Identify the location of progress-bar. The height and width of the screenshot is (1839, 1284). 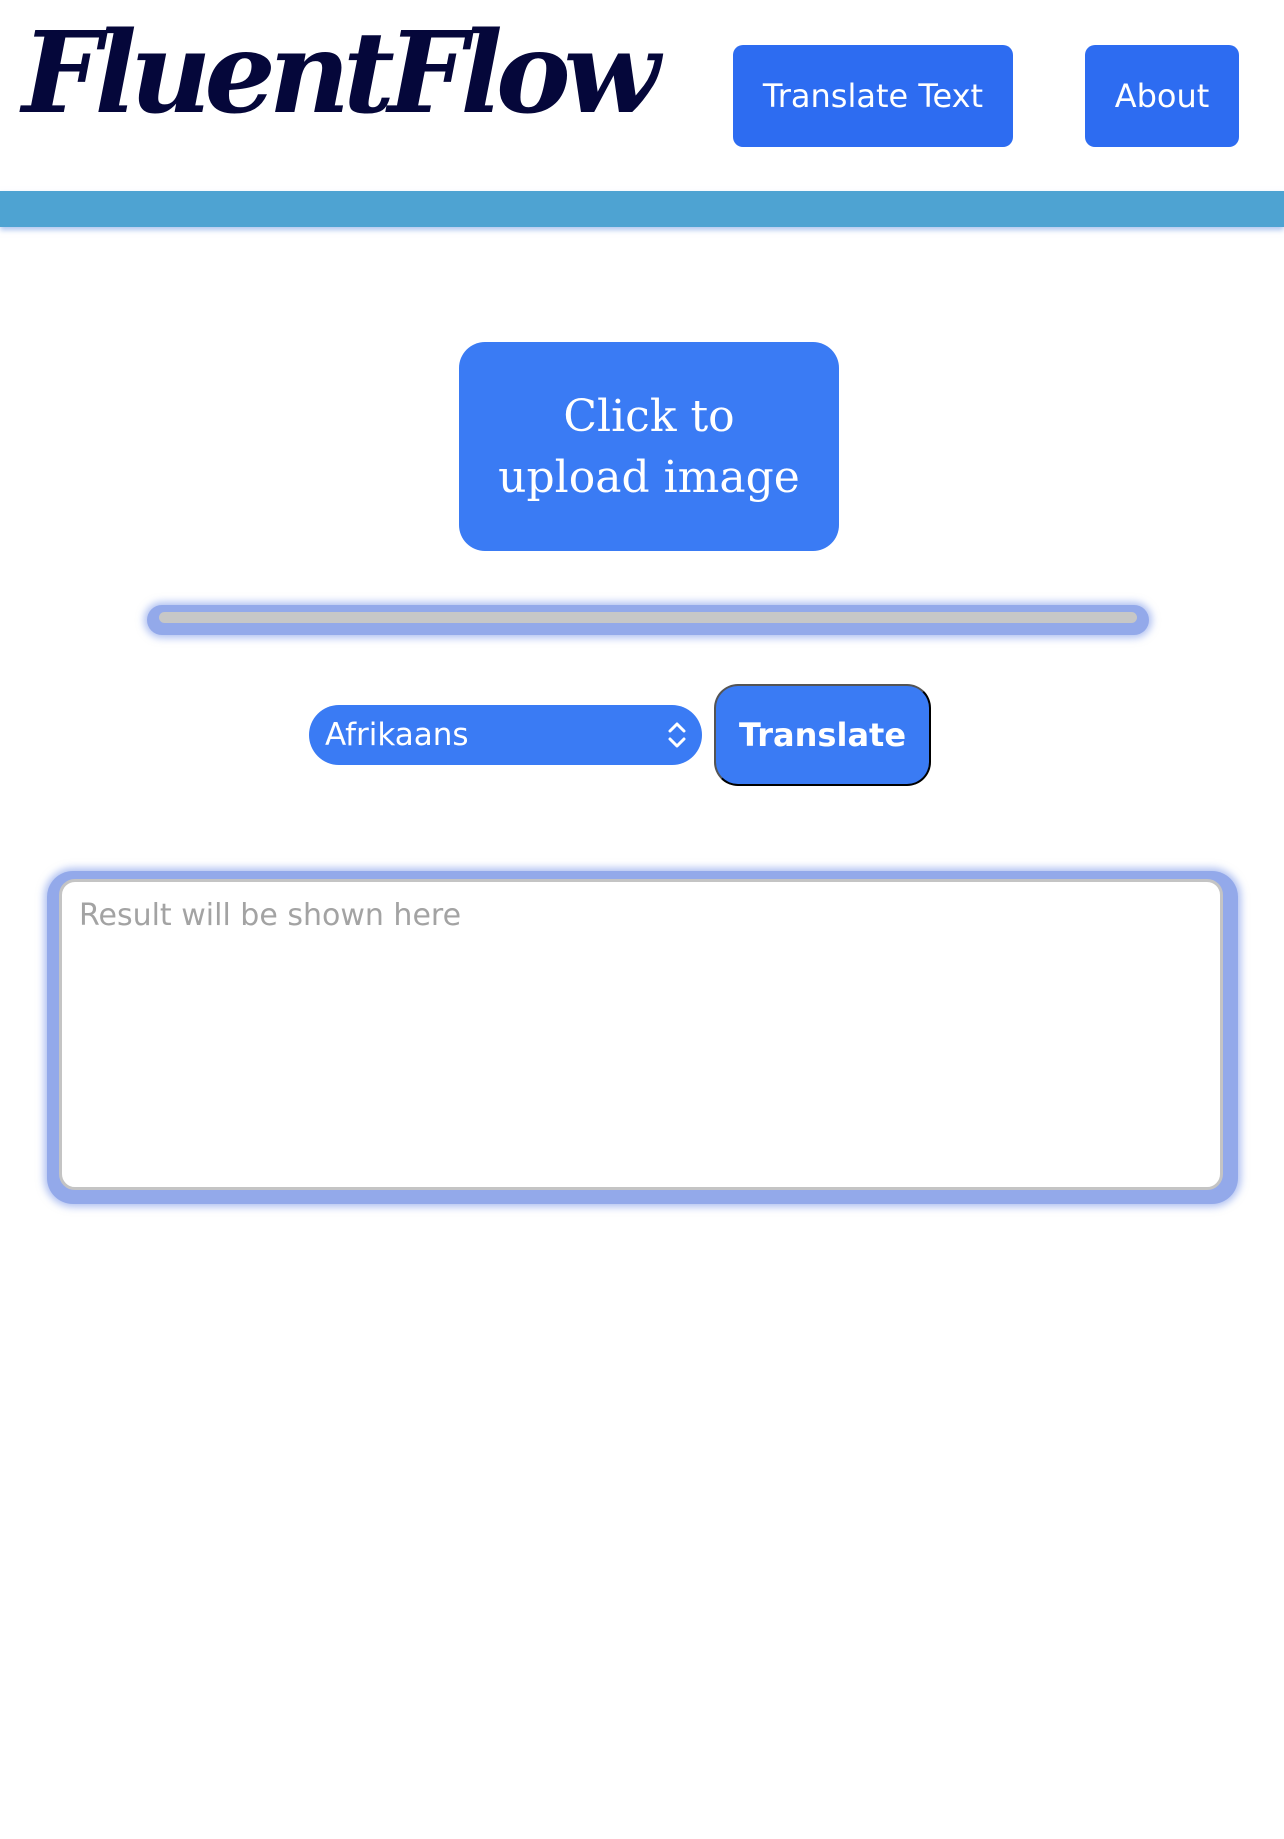
(648, 620).